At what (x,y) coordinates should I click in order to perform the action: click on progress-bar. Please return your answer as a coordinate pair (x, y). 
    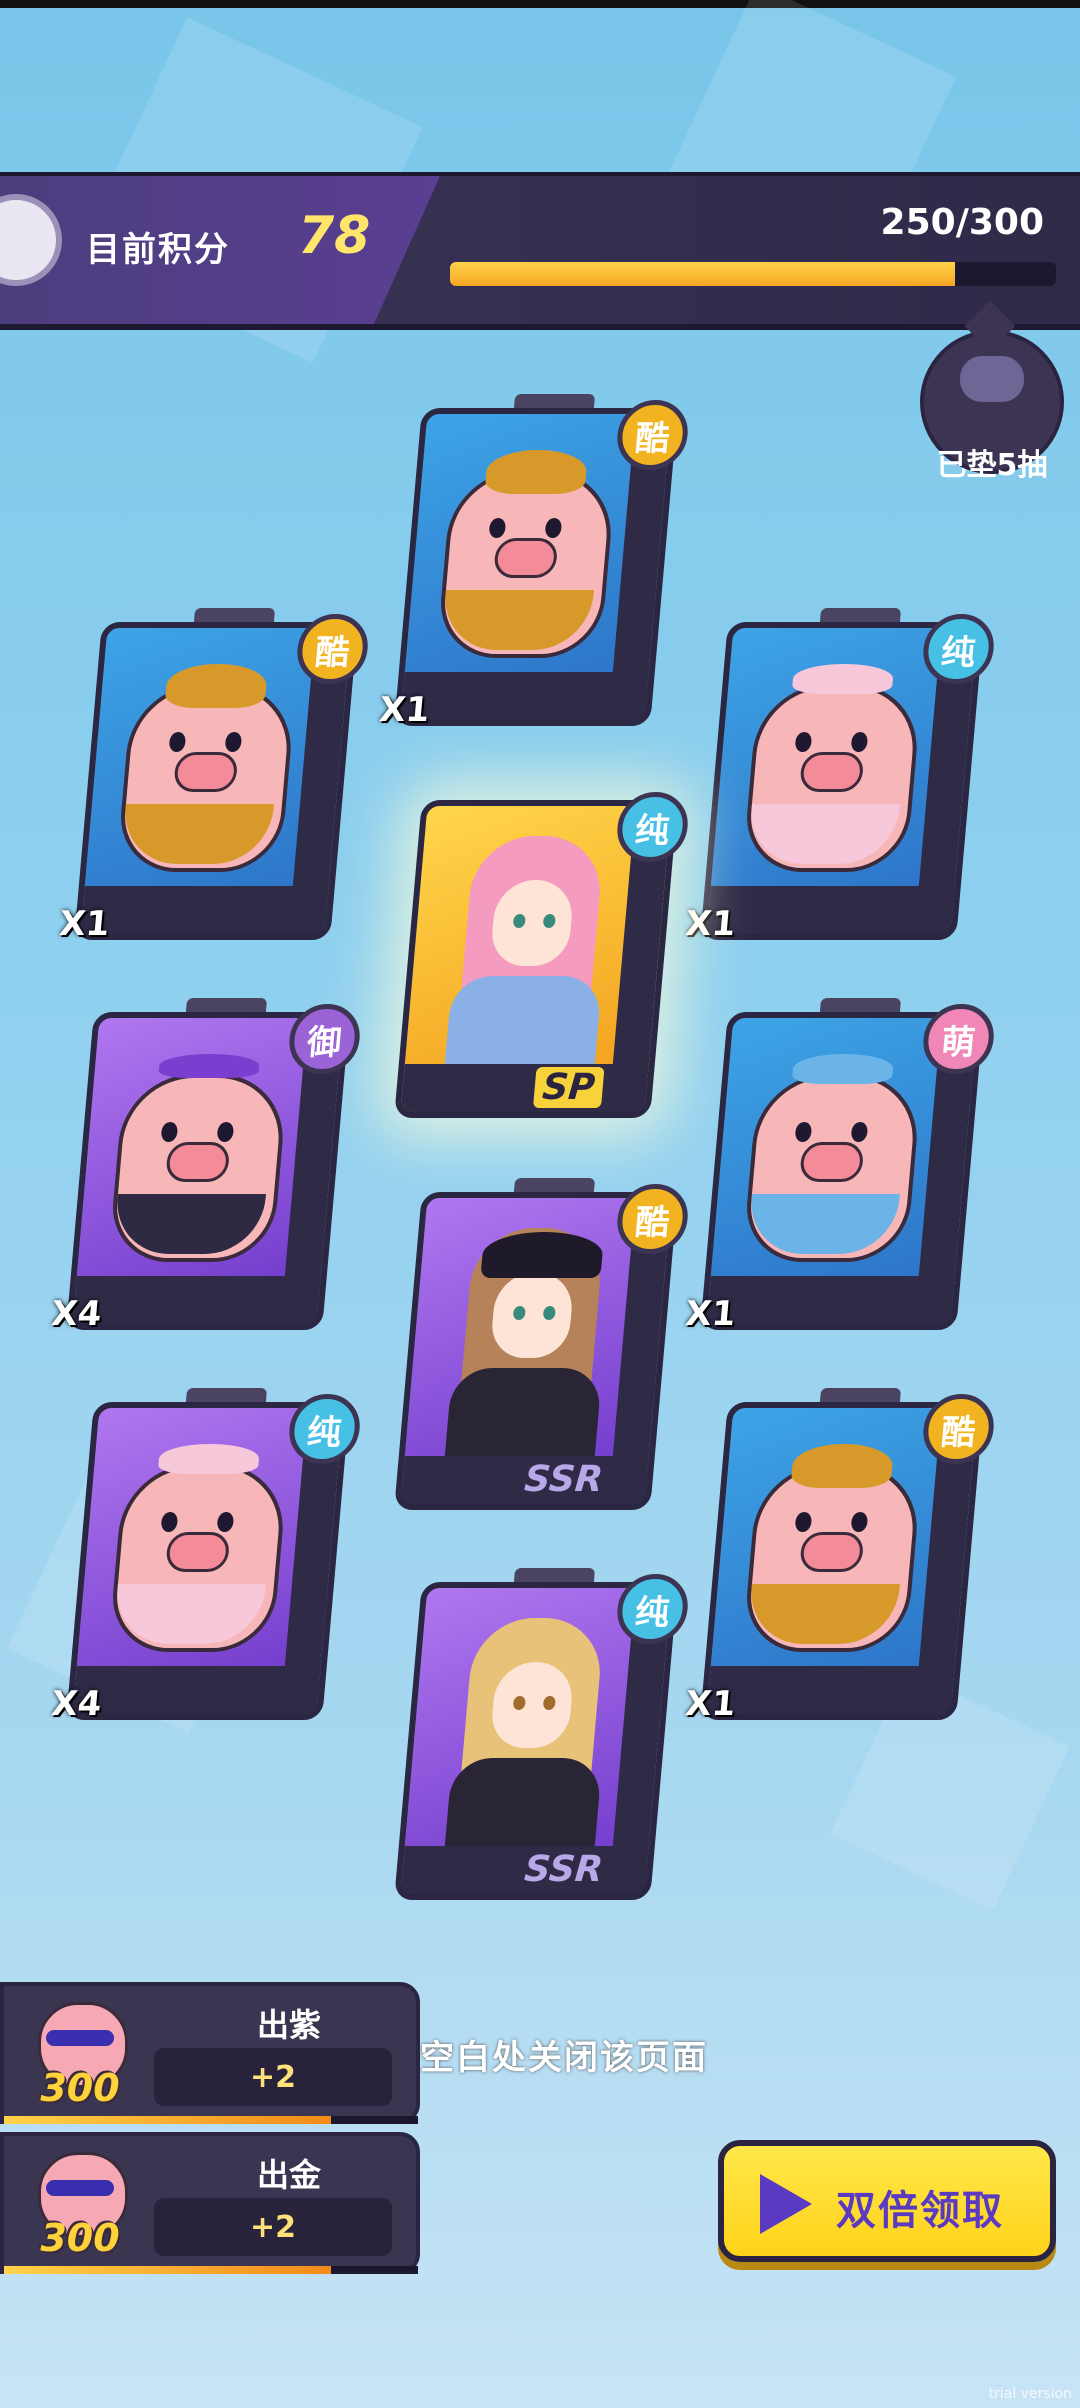
    Looking at the image, I should click on (753, 274).